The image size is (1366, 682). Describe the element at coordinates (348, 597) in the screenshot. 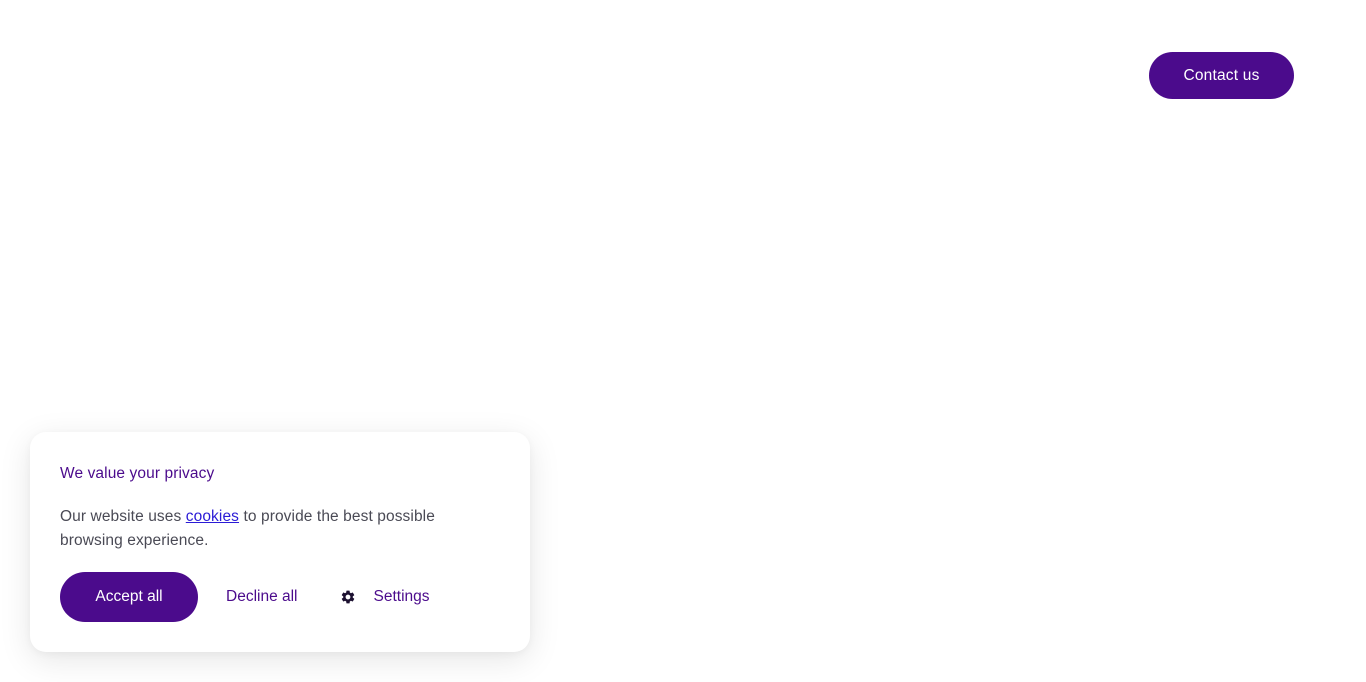

I see `gear-icon` at that location.